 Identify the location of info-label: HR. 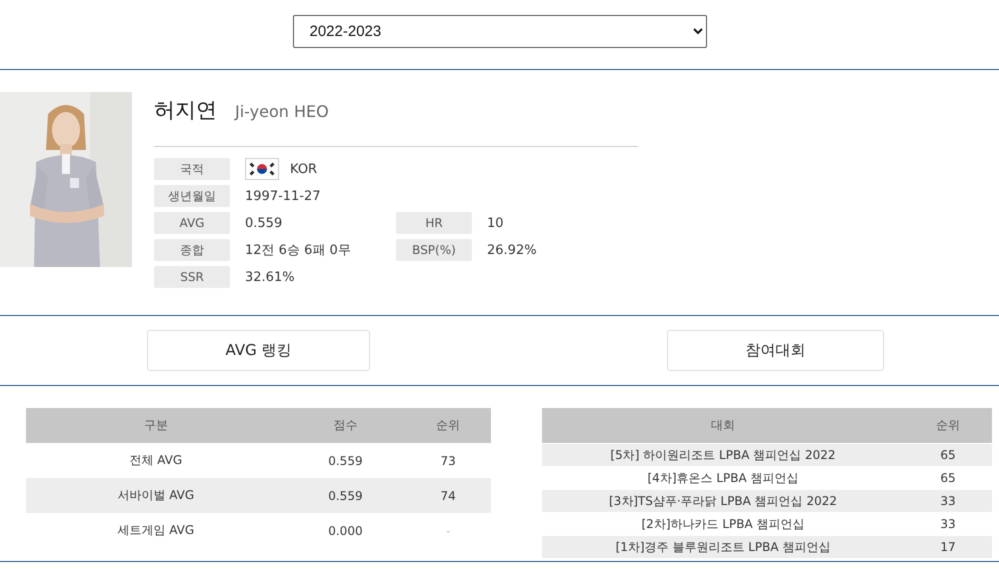
(434, 223).